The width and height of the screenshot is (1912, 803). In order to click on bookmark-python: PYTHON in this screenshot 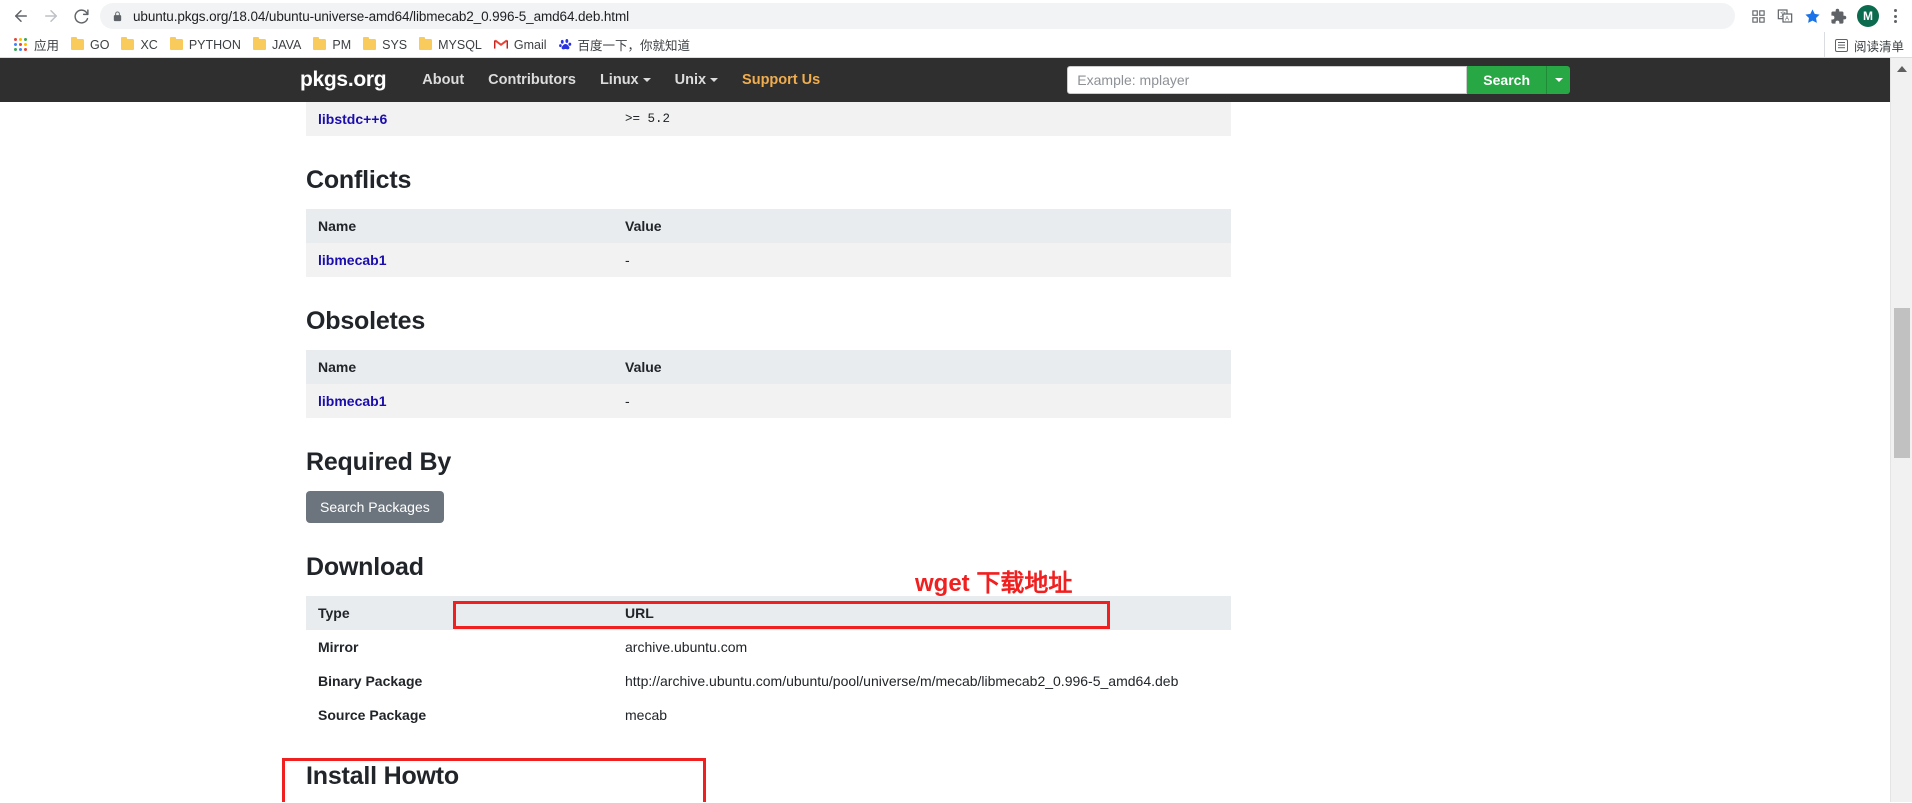, I will do `click(205, 45)`.